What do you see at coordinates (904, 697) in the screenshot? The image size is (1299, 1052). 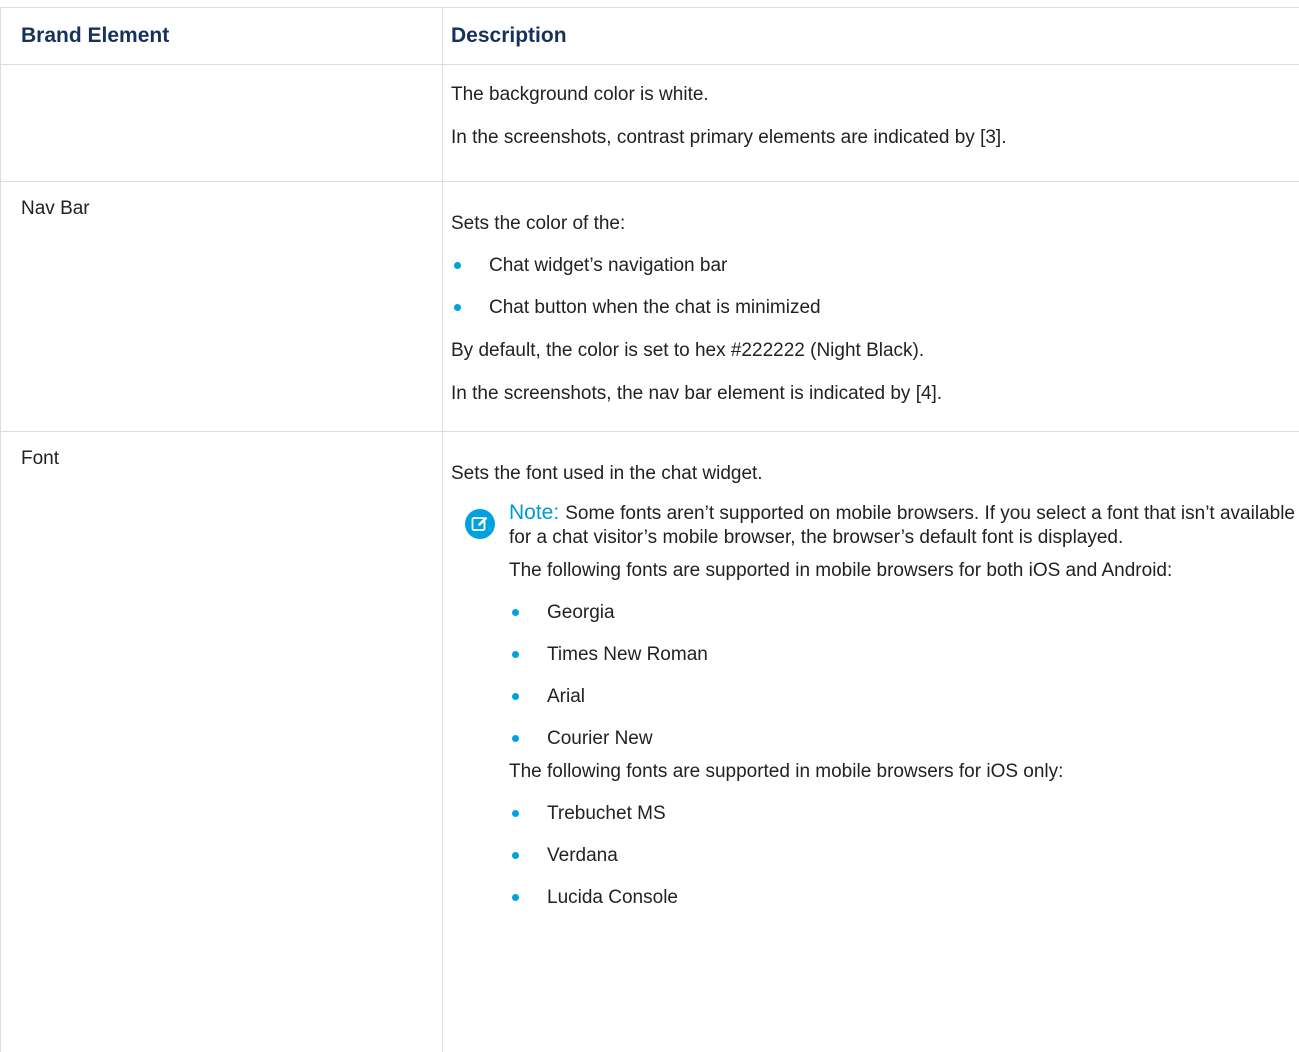 I see `list-item: Arial` at bounding box center [904, 697].